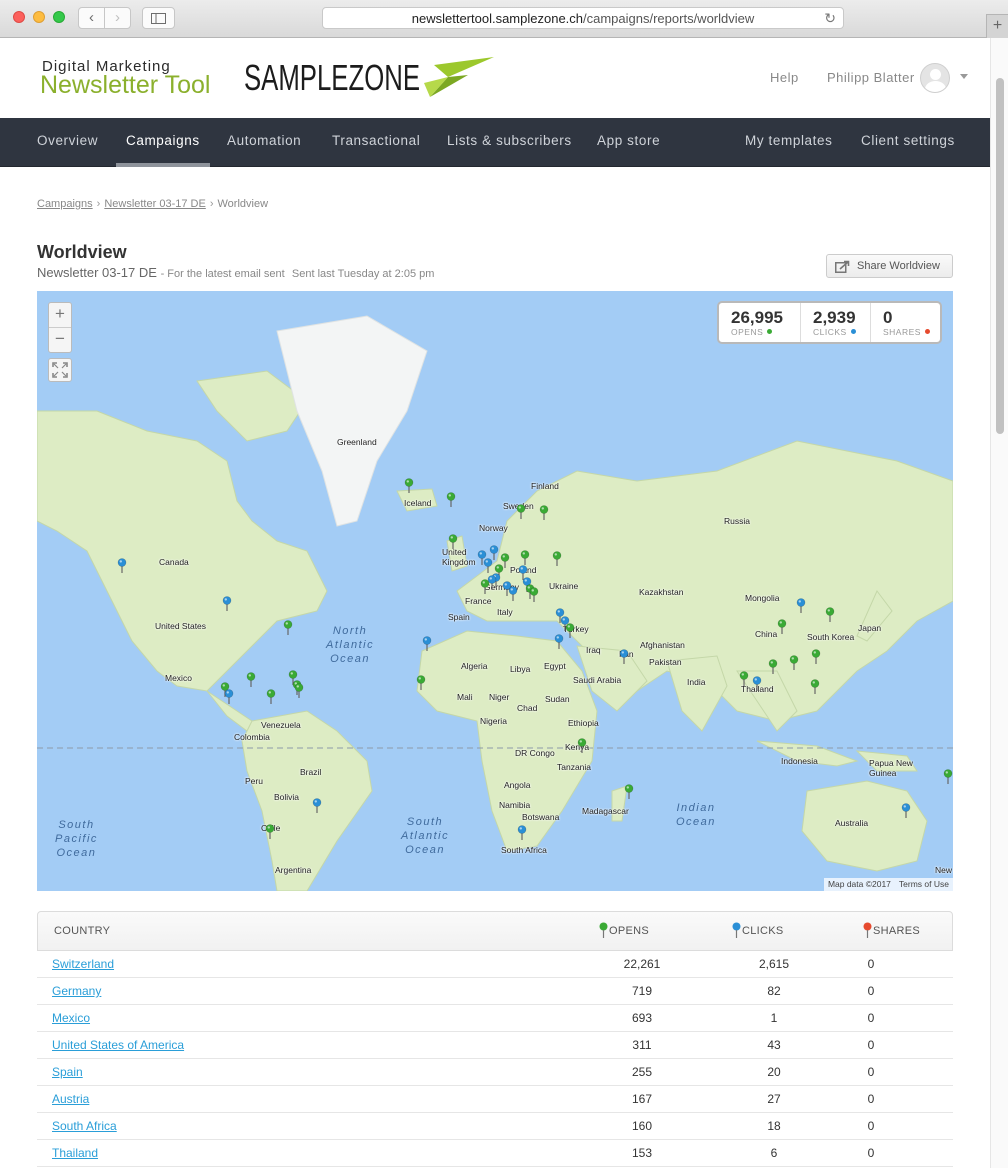  I want to click on opens-value: 311, so click(642, 1045).